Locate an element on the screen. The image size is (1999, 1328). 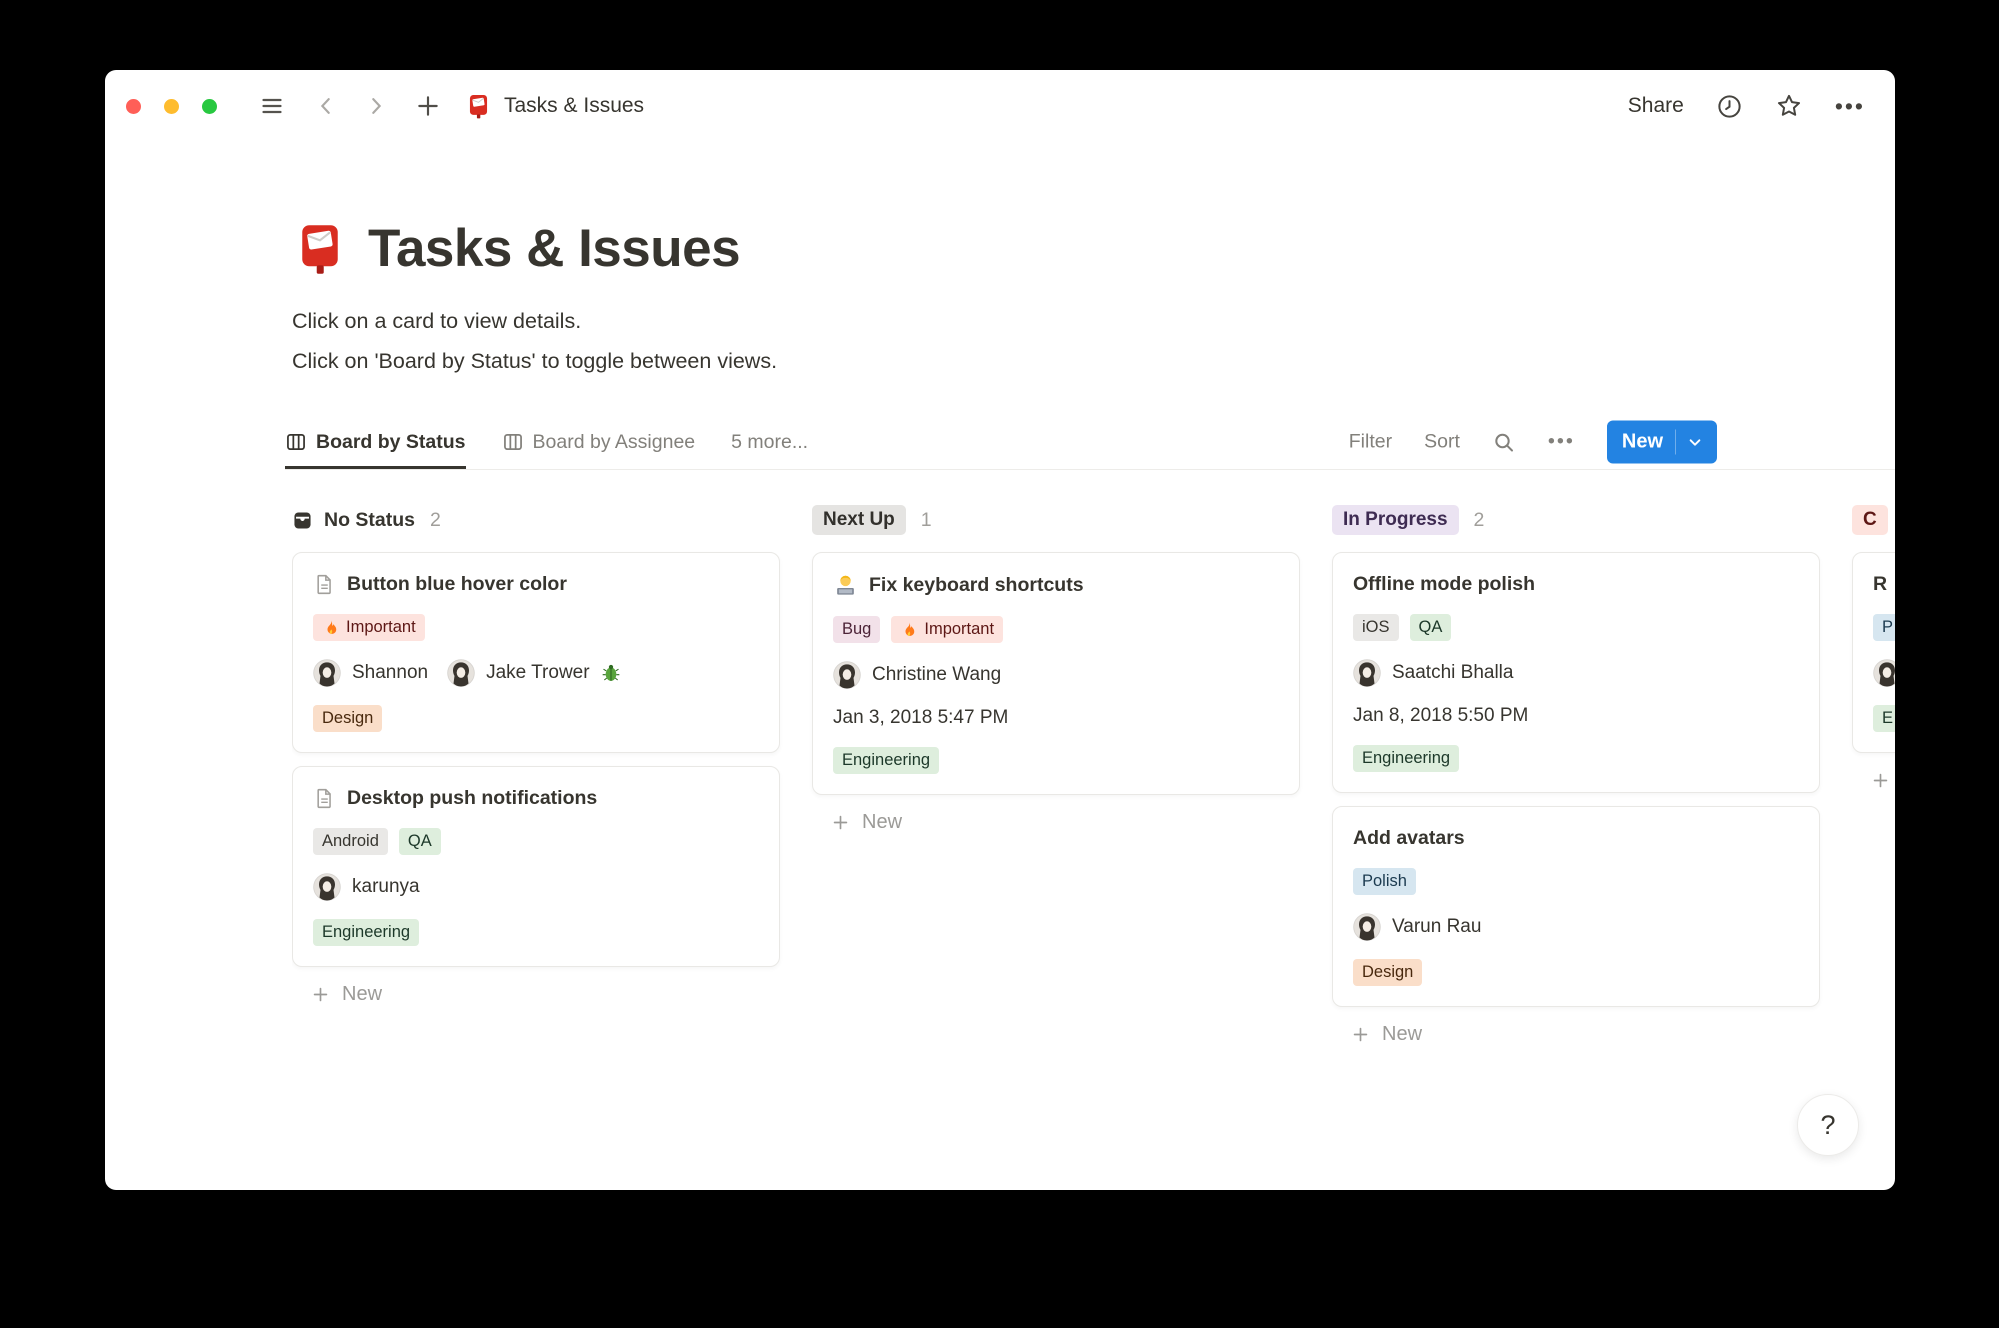
traffic-lights is located at coordinates (171, 106).